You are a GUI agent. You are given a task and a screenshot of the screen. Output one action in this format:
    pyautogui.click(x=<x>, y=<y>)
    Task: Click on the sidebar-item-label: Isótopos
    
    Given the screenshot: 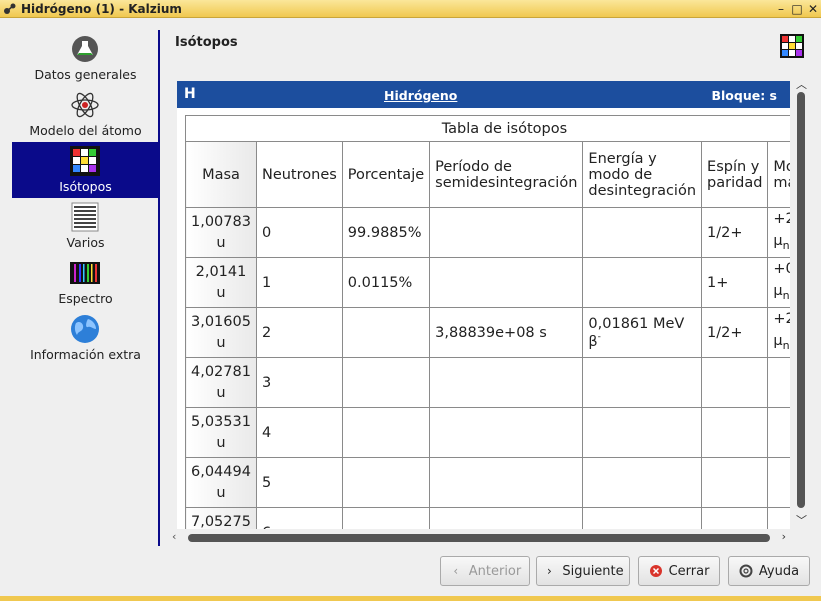 What is the action you would take?
    pyautogui.click(x=85, y=186)
    